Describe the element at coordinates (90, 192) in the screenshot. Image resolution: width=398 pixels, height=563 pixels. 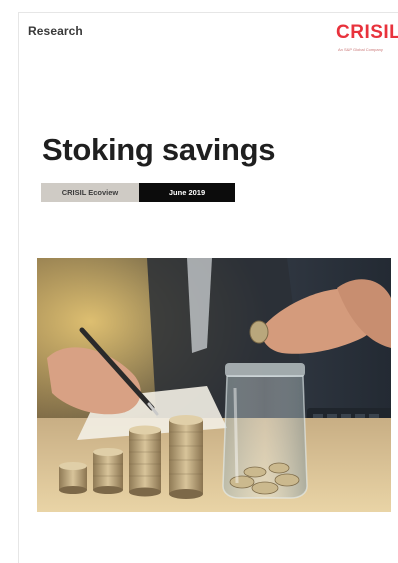
I see `report-series-label: CRISIL Ecoview` at that location.